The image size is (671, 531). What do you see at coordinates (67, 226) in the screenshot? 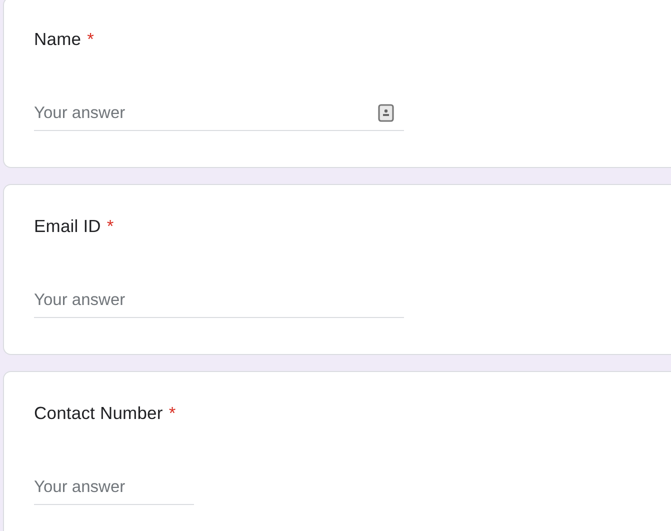
I see `question-label: Email ID` at bounding box center [67, 226].